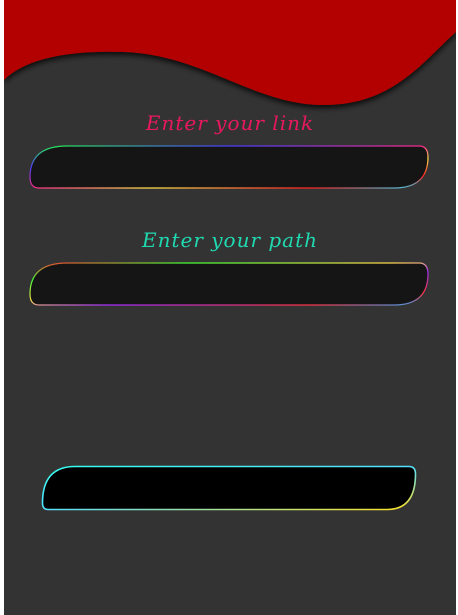 The width and height of the screenshot is (458, 615). I want to click on path-field, so click(229, 284).